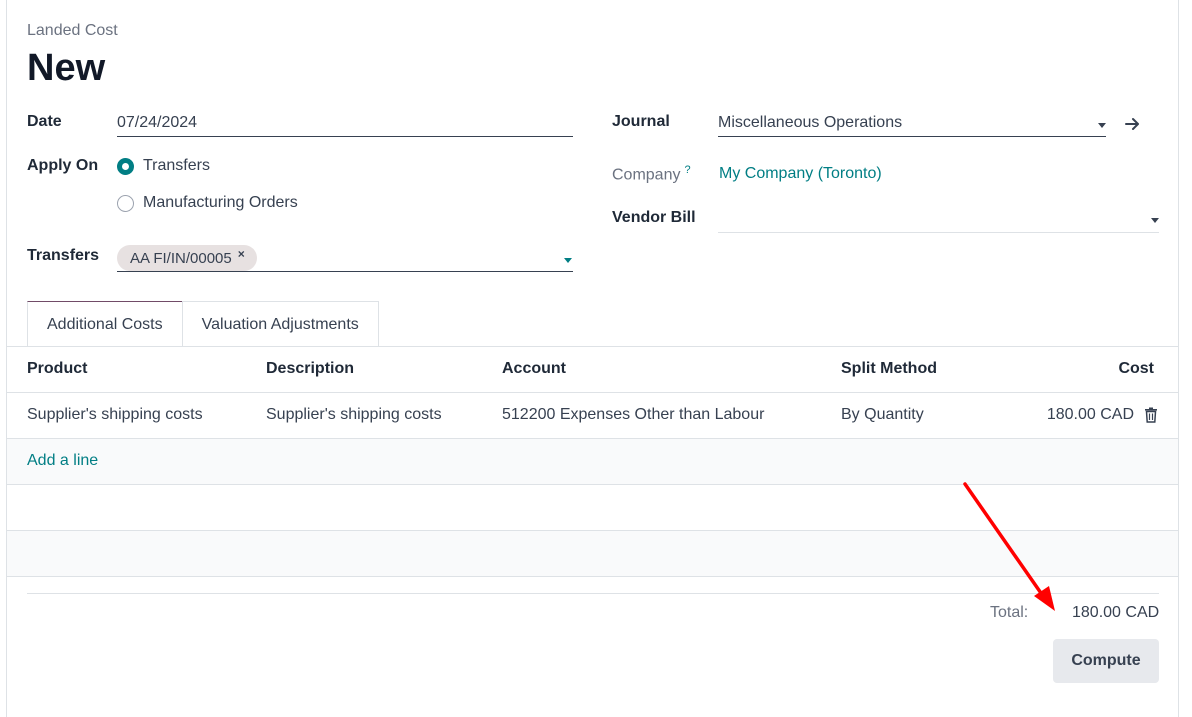 The image size is (1192, 717). What do you see at coordinates (63, 165) in the screenshot?
I see `apply-on-label: Apply On` at bounding box center [63, 165].